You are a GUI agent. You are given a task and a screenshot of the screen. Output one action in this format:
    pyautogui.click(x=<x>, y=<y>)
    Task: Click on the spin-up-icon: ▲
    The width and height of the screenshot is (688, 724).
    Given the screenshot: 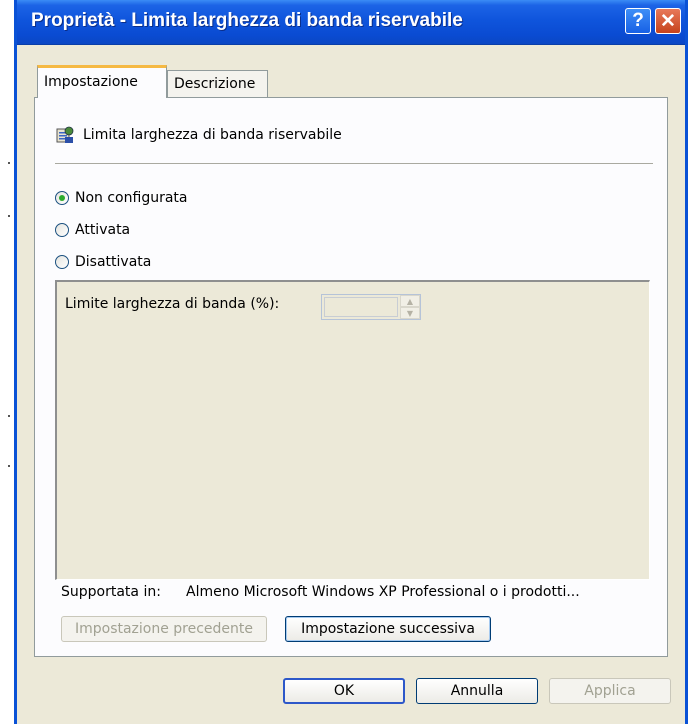 What is the action you would take?
    pyautogui.click(x=410, y=301)
    